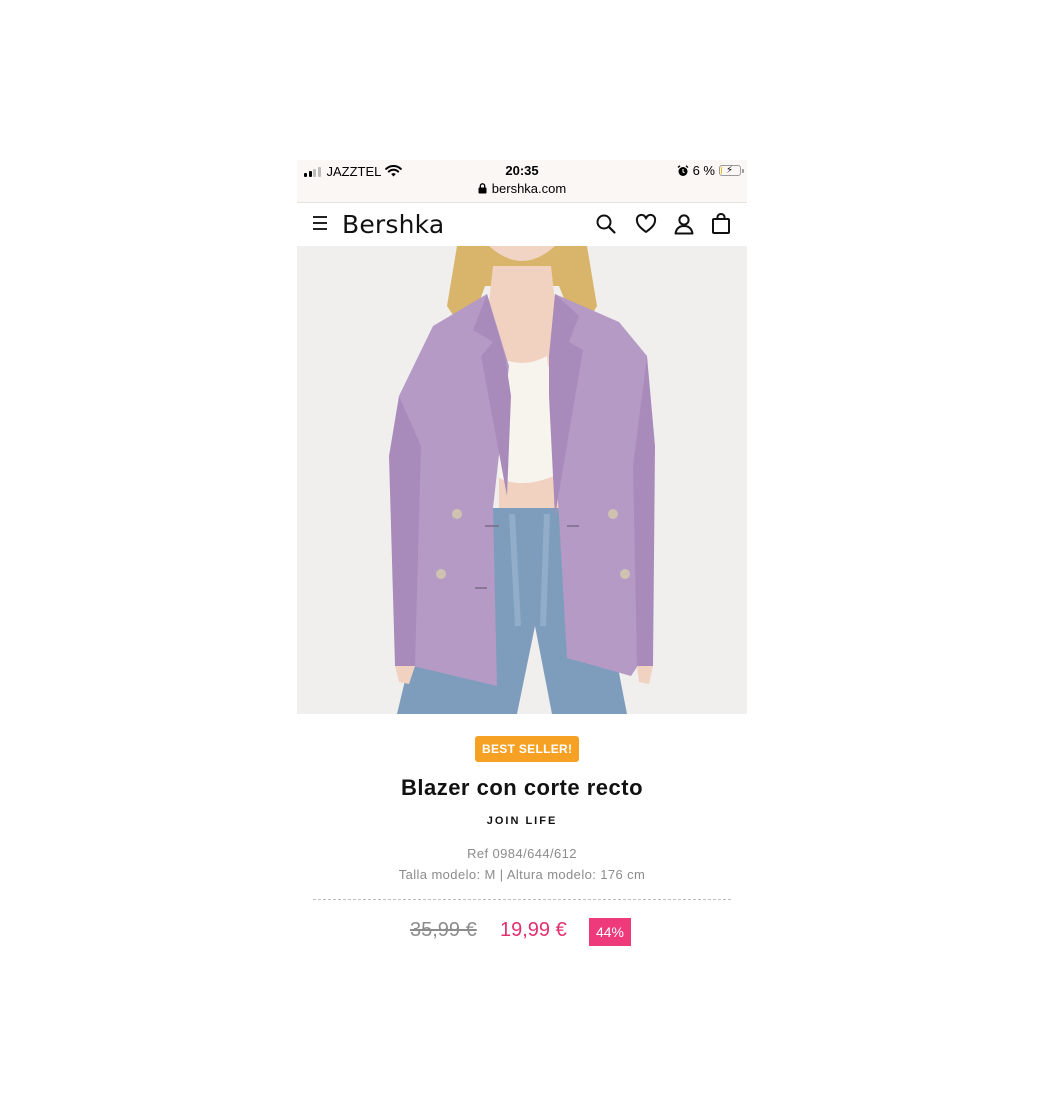 The image size is (1044, 1120). Describe the element at coordinates (683, 170) in the screenshot. I see `alarm-icon` at that location.